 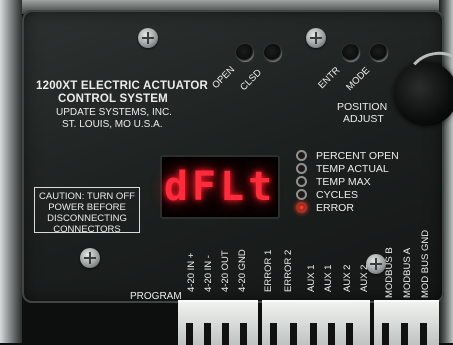 I want to click on terminal-label-error-1: ERROR 1, so click(x=268, y=270).